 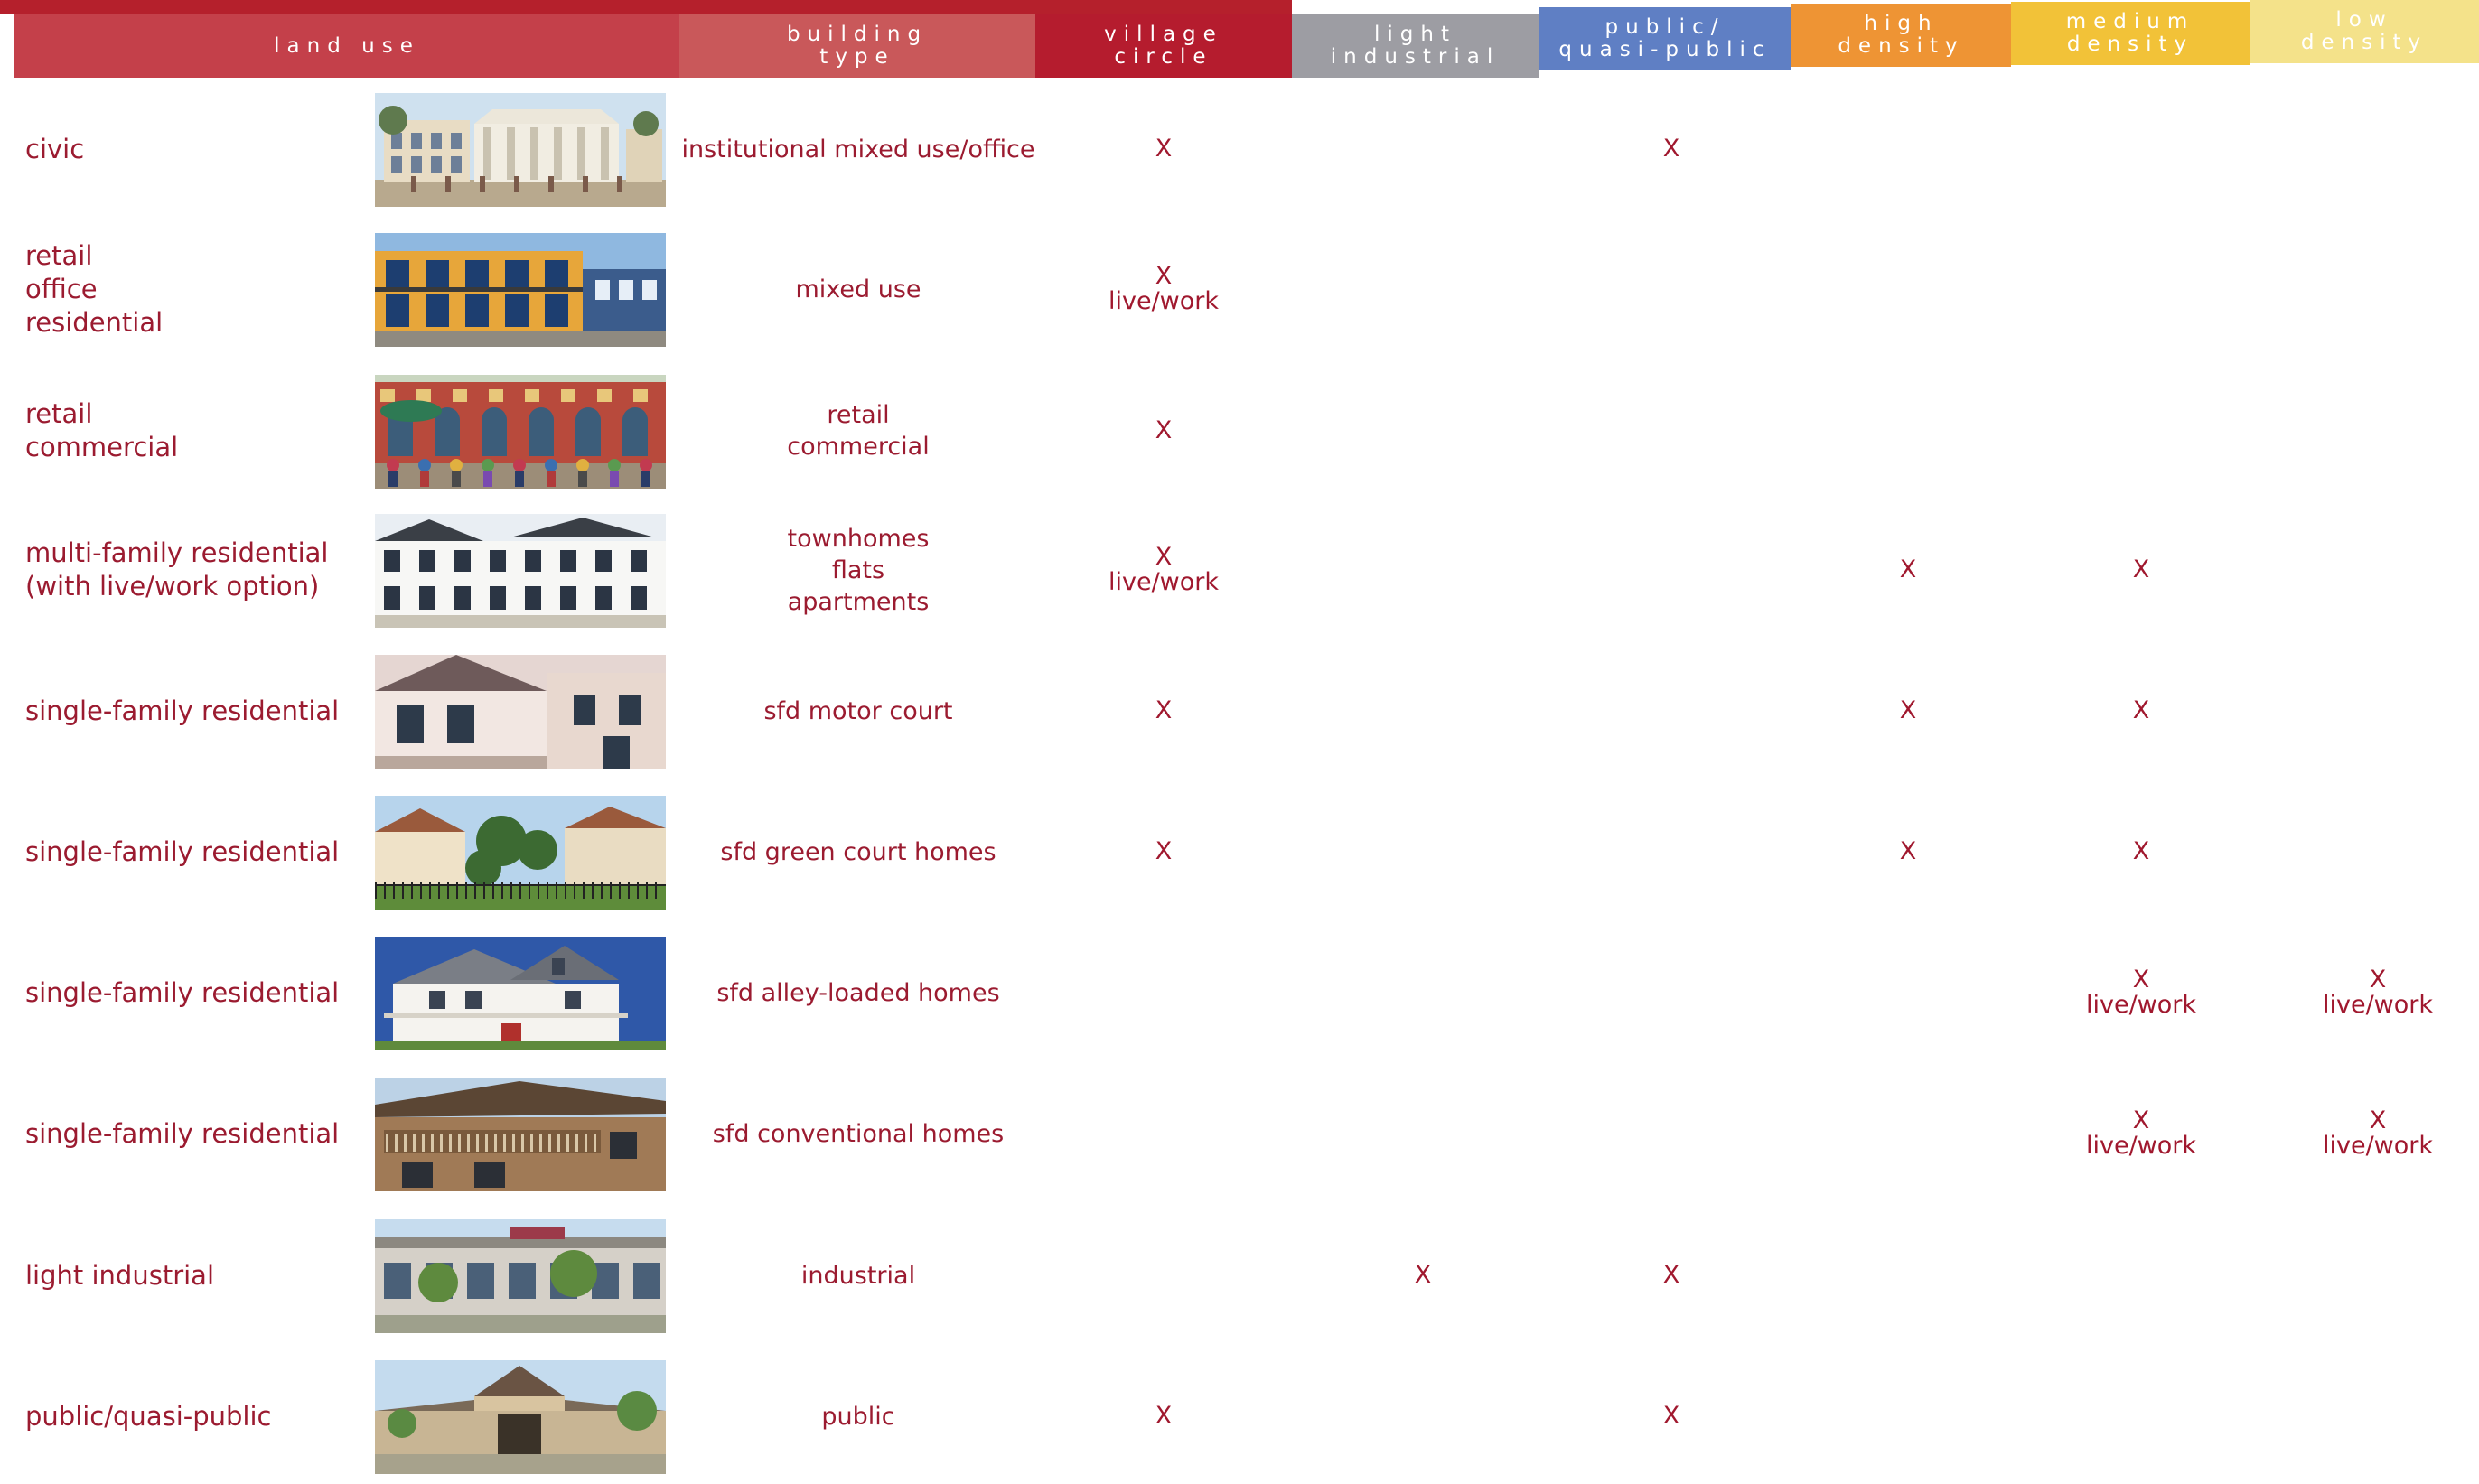 I want to click on conventional-home-photo, so click(x=520, y=1134).